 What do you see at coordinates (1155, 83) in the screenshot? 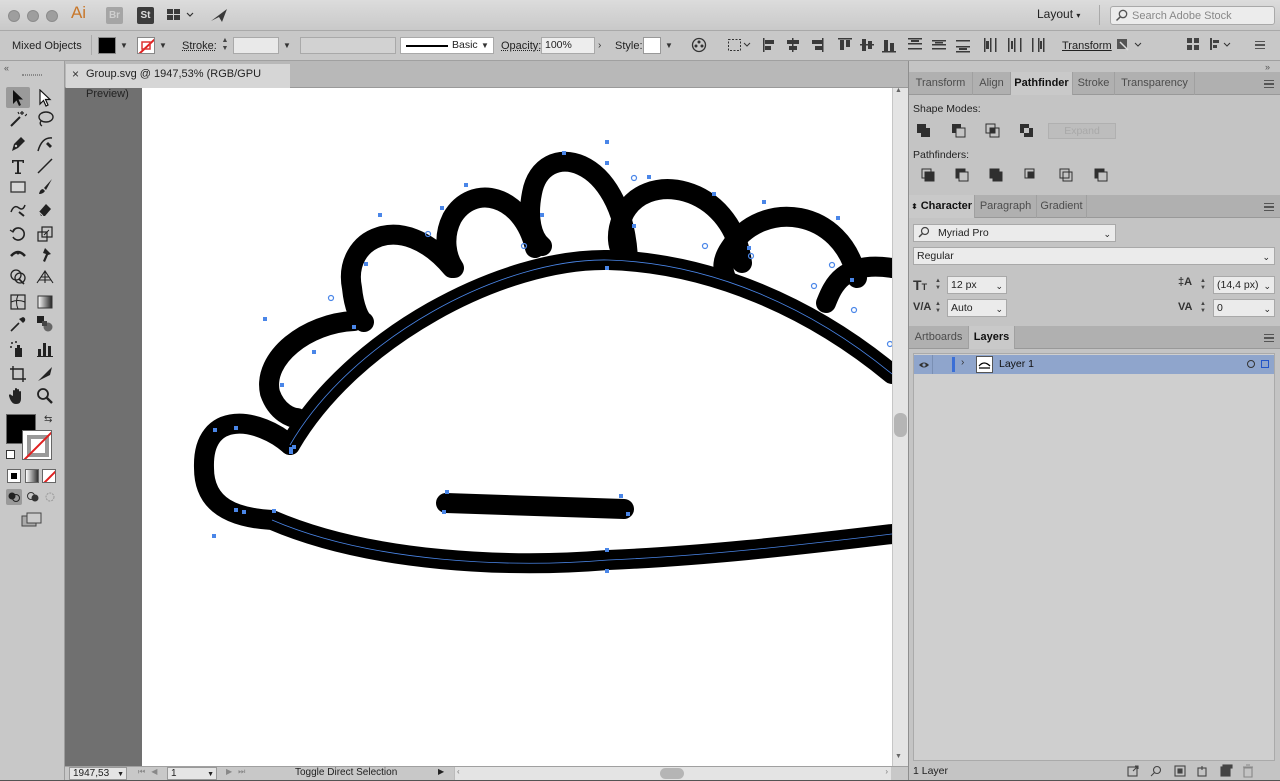
I see `tab-transparency: Transparency` at bounding box center [1155, 83].